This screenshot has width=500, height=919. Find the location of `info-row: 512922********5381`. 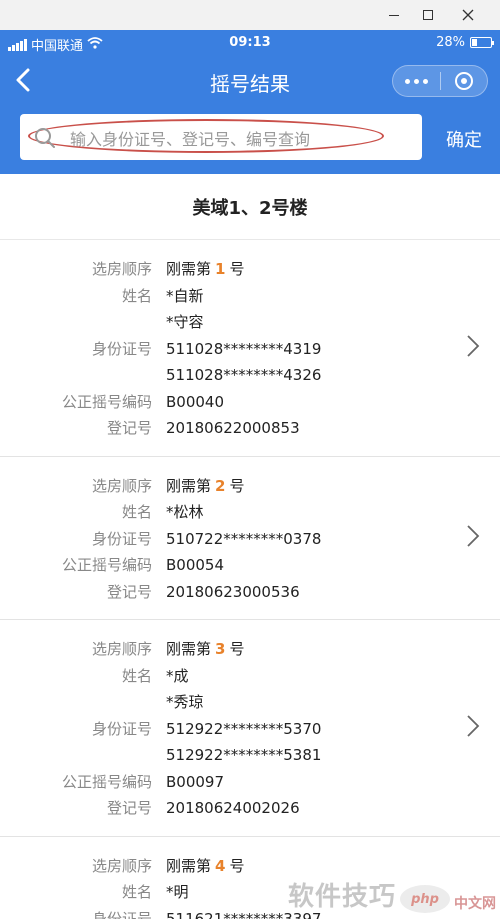

info-row: 512922********5381 is located at coordinates (250, 755).